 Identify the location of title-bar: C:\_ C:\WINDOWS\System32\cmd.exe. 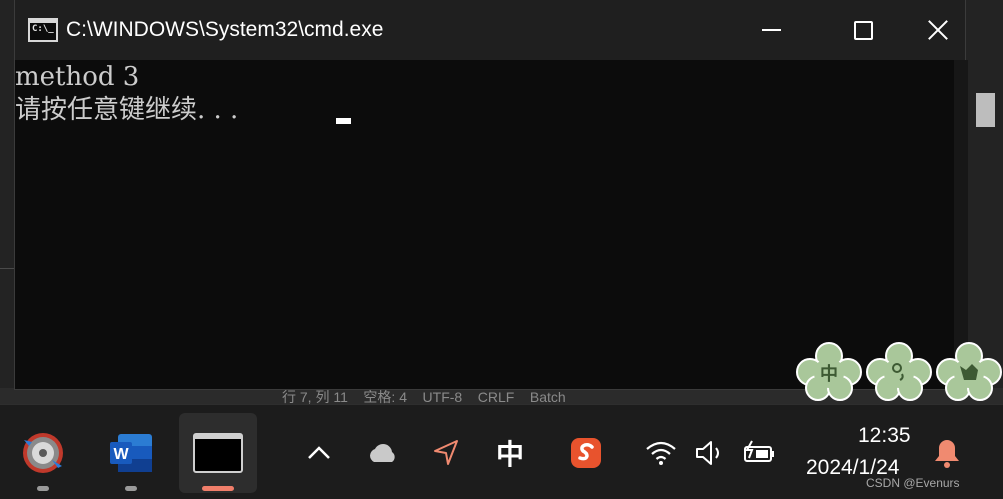
(490, 30).